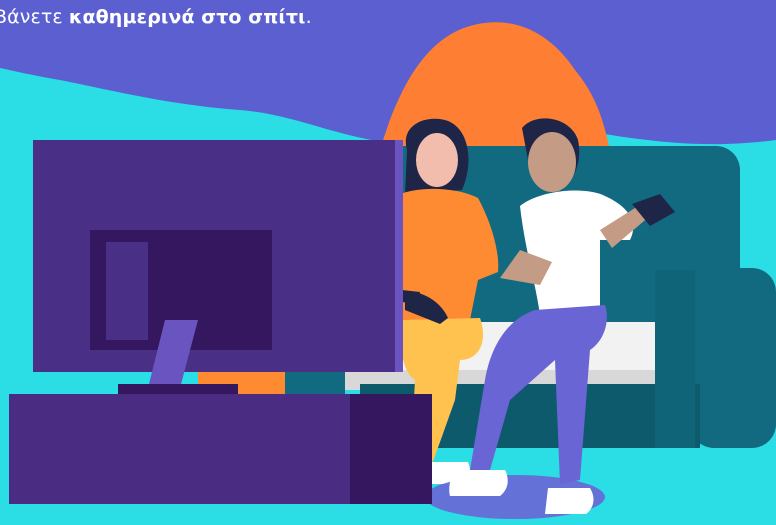  I want to click on headline-caption: Βάνετε καθημερινά στο σπίτι., so click(156, 17).